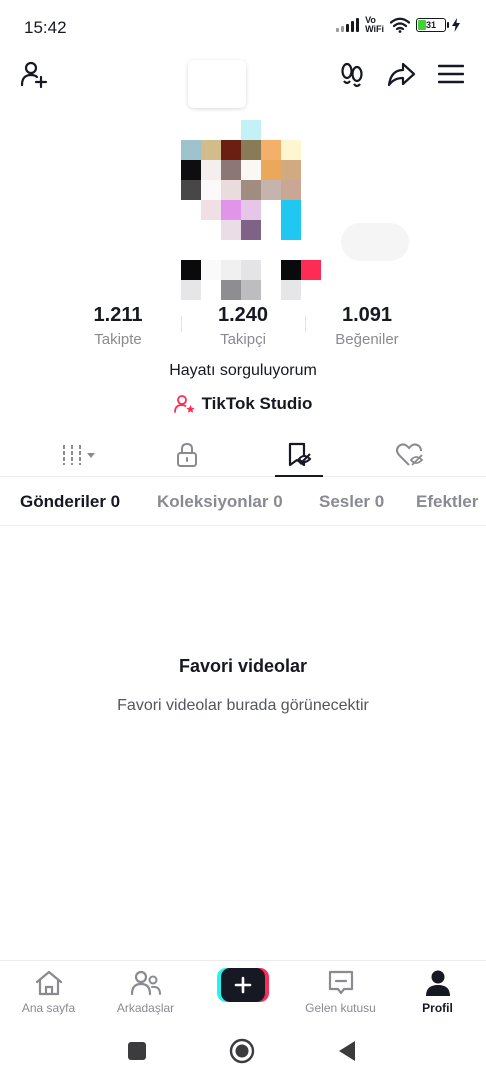  What do you see at coordinates (70, 502) in the screenshot?
I see `sub-tab-posts: Gönderiler 0` at bounding box center [70, 502].